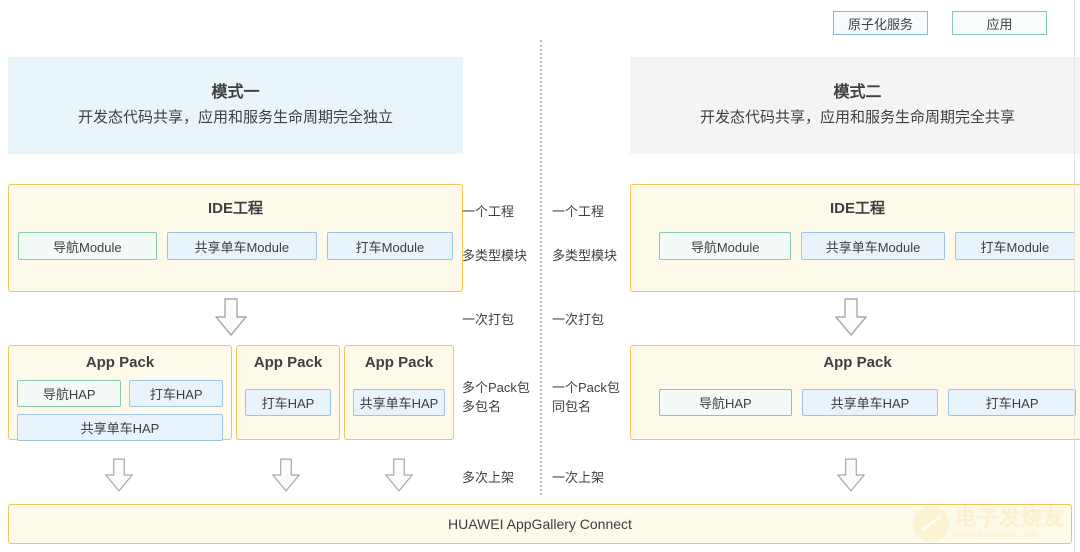 This screenshot has height=552, width=1080. Describe the element at coordinates (578, 211) in the screenshot. I see `annotation-right-one-project: 一个工程` at that location.